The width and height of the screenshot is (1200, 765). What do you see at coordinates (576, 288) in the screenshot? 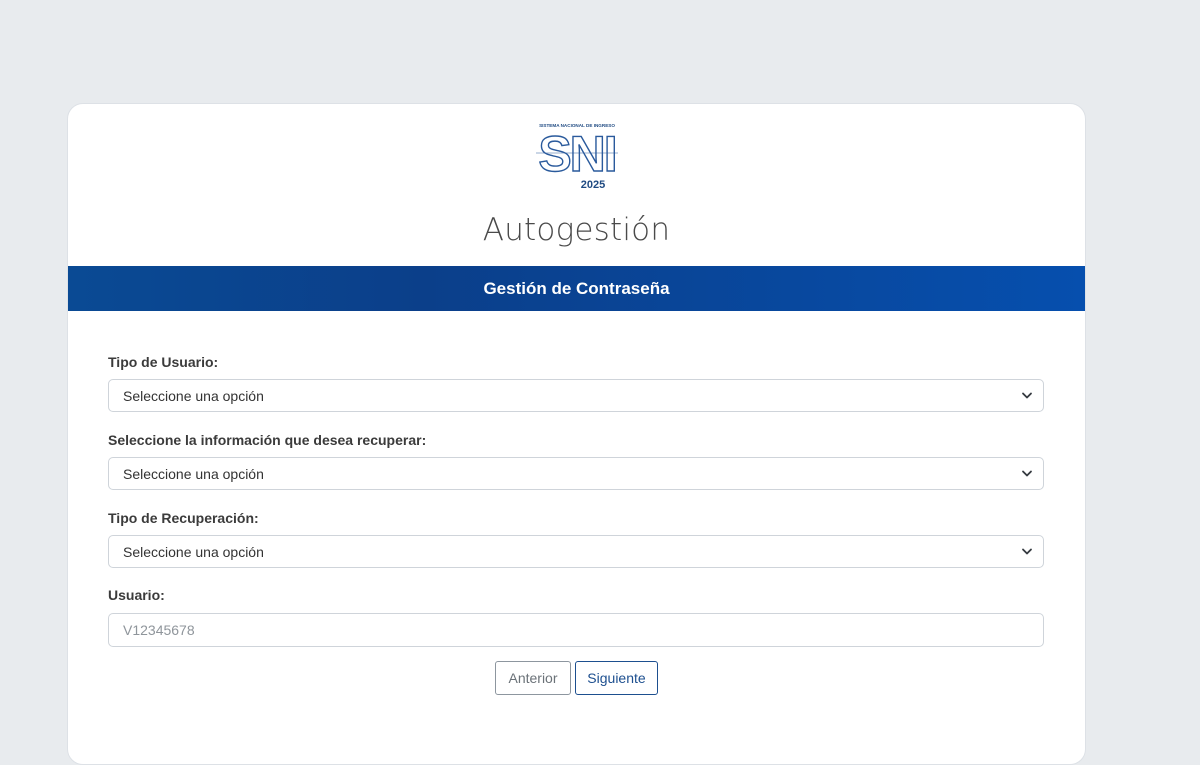
I see `section-banner: Gestión de Contraseña` at bounding box center [576, 288].